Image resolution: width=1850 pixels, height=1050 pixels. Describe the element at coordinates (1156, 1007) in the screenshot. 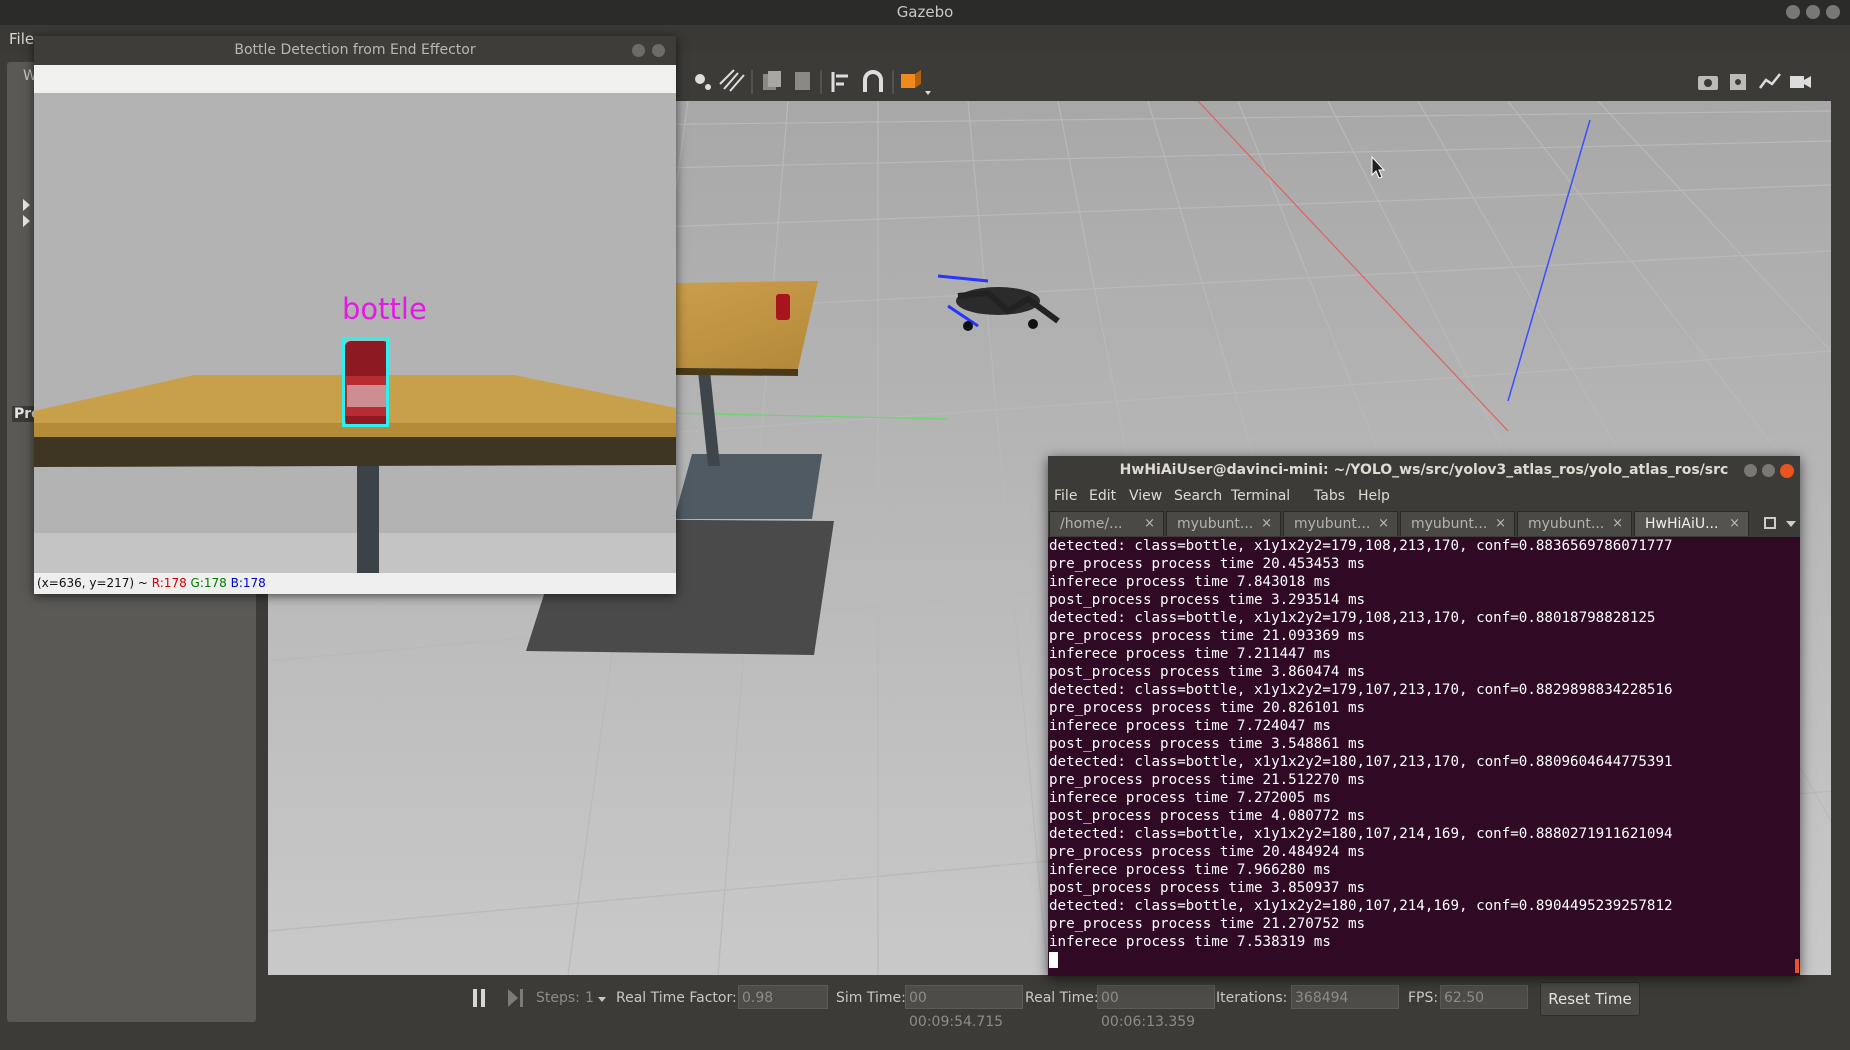

I see `real-time-field: 00 00:06:13.359` at that location.